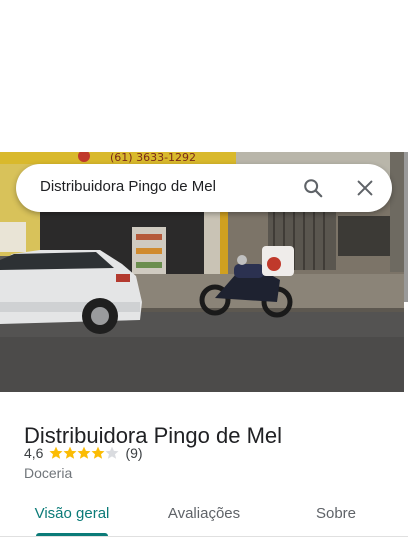  I want to click on tabs-divider, so click(204, 536).